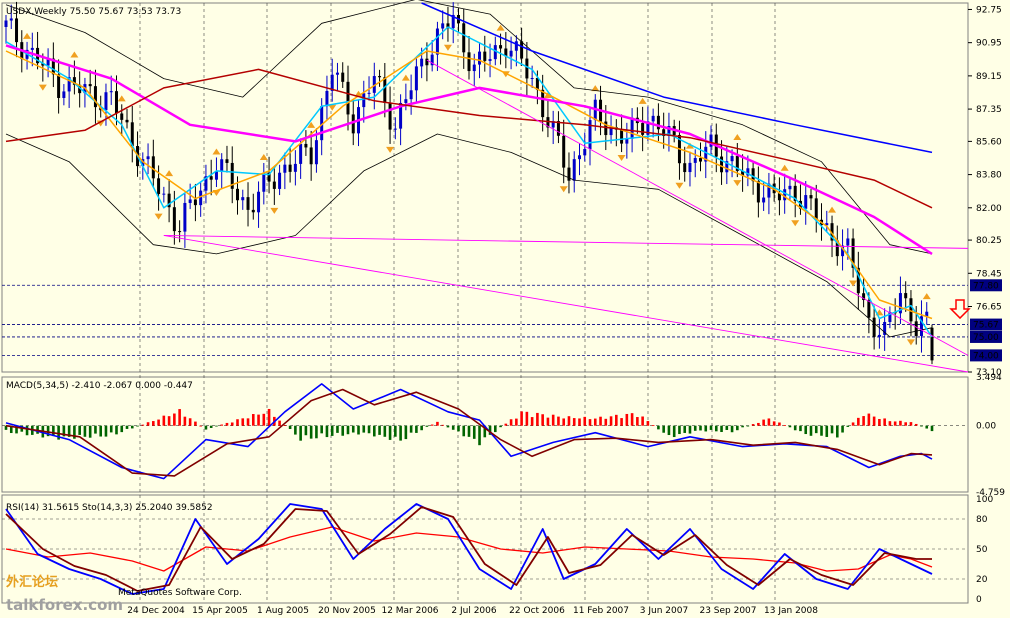 The height and width of the screenshot is (618, 1010). What do you see at coordinates (989, 142) in the screenshot?
I see `price-tick-label: 85.60` at bounding box center [989, 142].